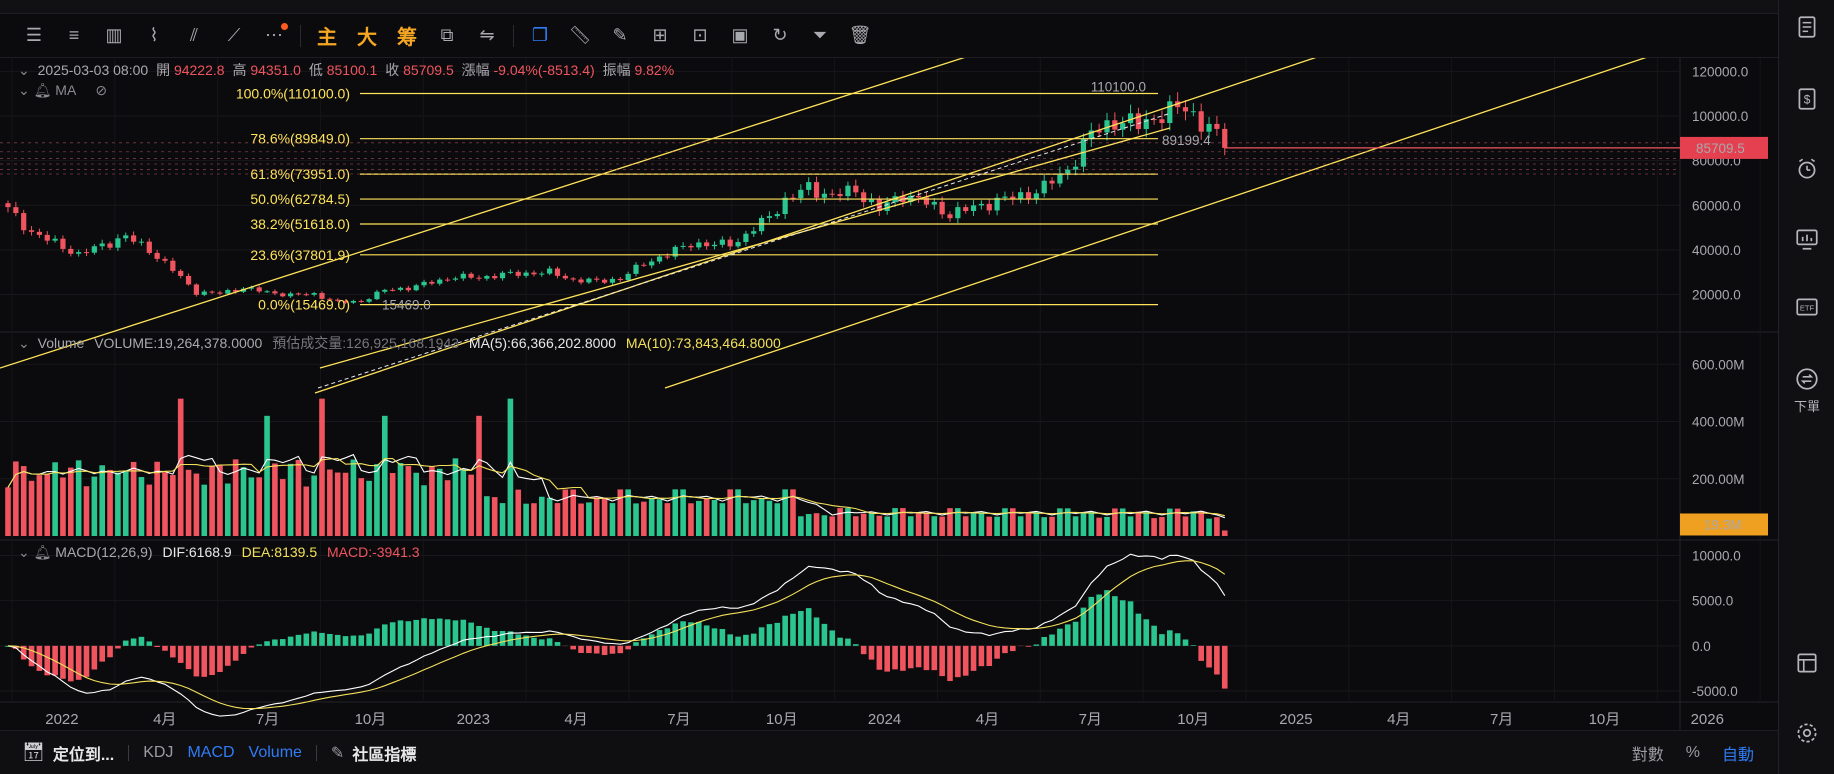 The image size is (1834, 774). I want to click on sidebar-item-etf: ETF, so click(1806, 307).